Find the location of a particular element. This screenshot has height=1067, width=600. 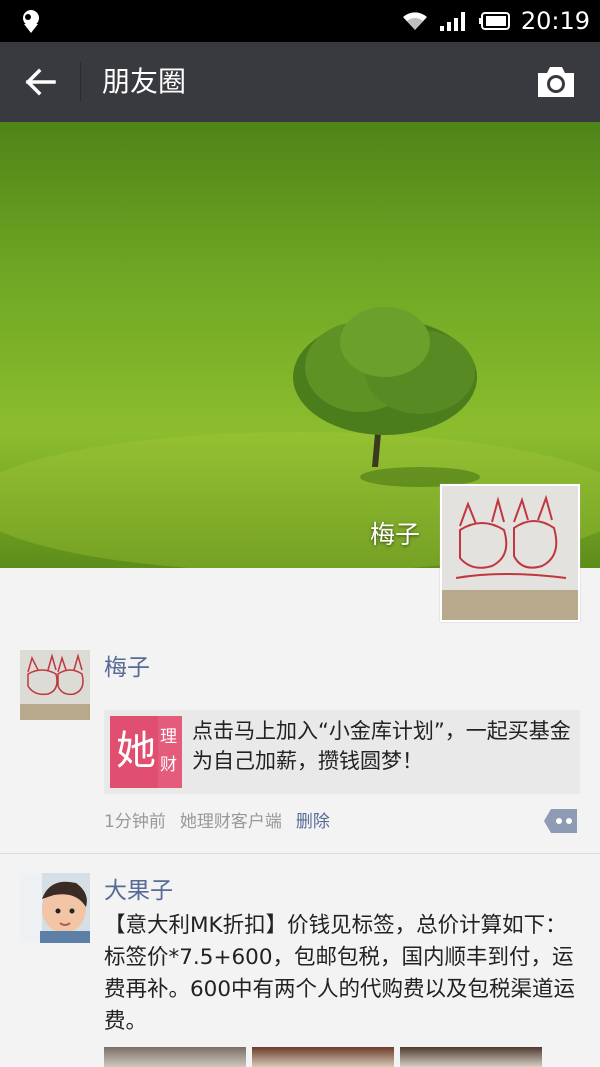

comment-button is located at coordinates (561, 821).